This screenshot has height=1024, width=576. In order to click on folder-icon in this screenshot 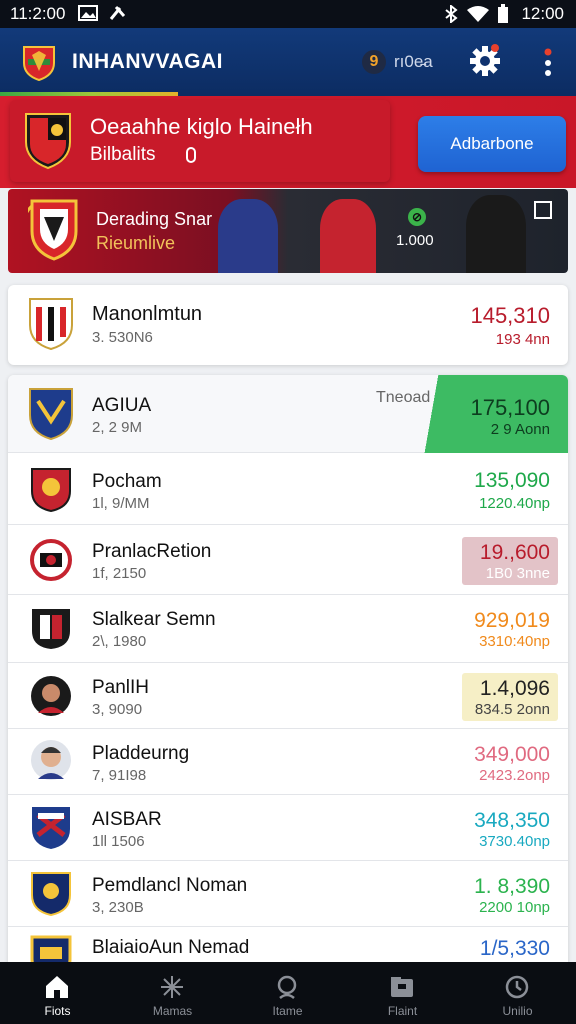, I will do `click(402, 987)`.